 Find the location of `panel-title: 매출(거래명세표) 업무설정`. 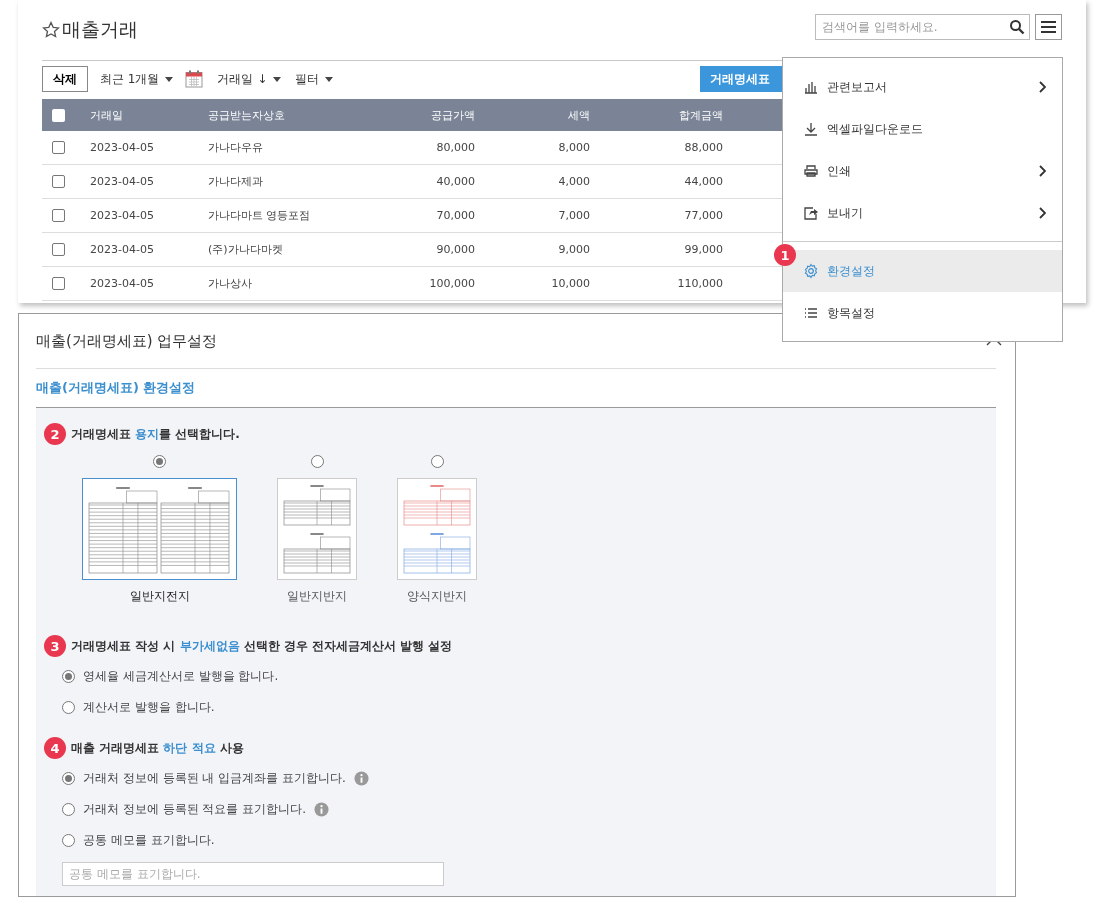

panel-title: 매출(거래명세표) 업무설정 is located at coordinates (127, 341).